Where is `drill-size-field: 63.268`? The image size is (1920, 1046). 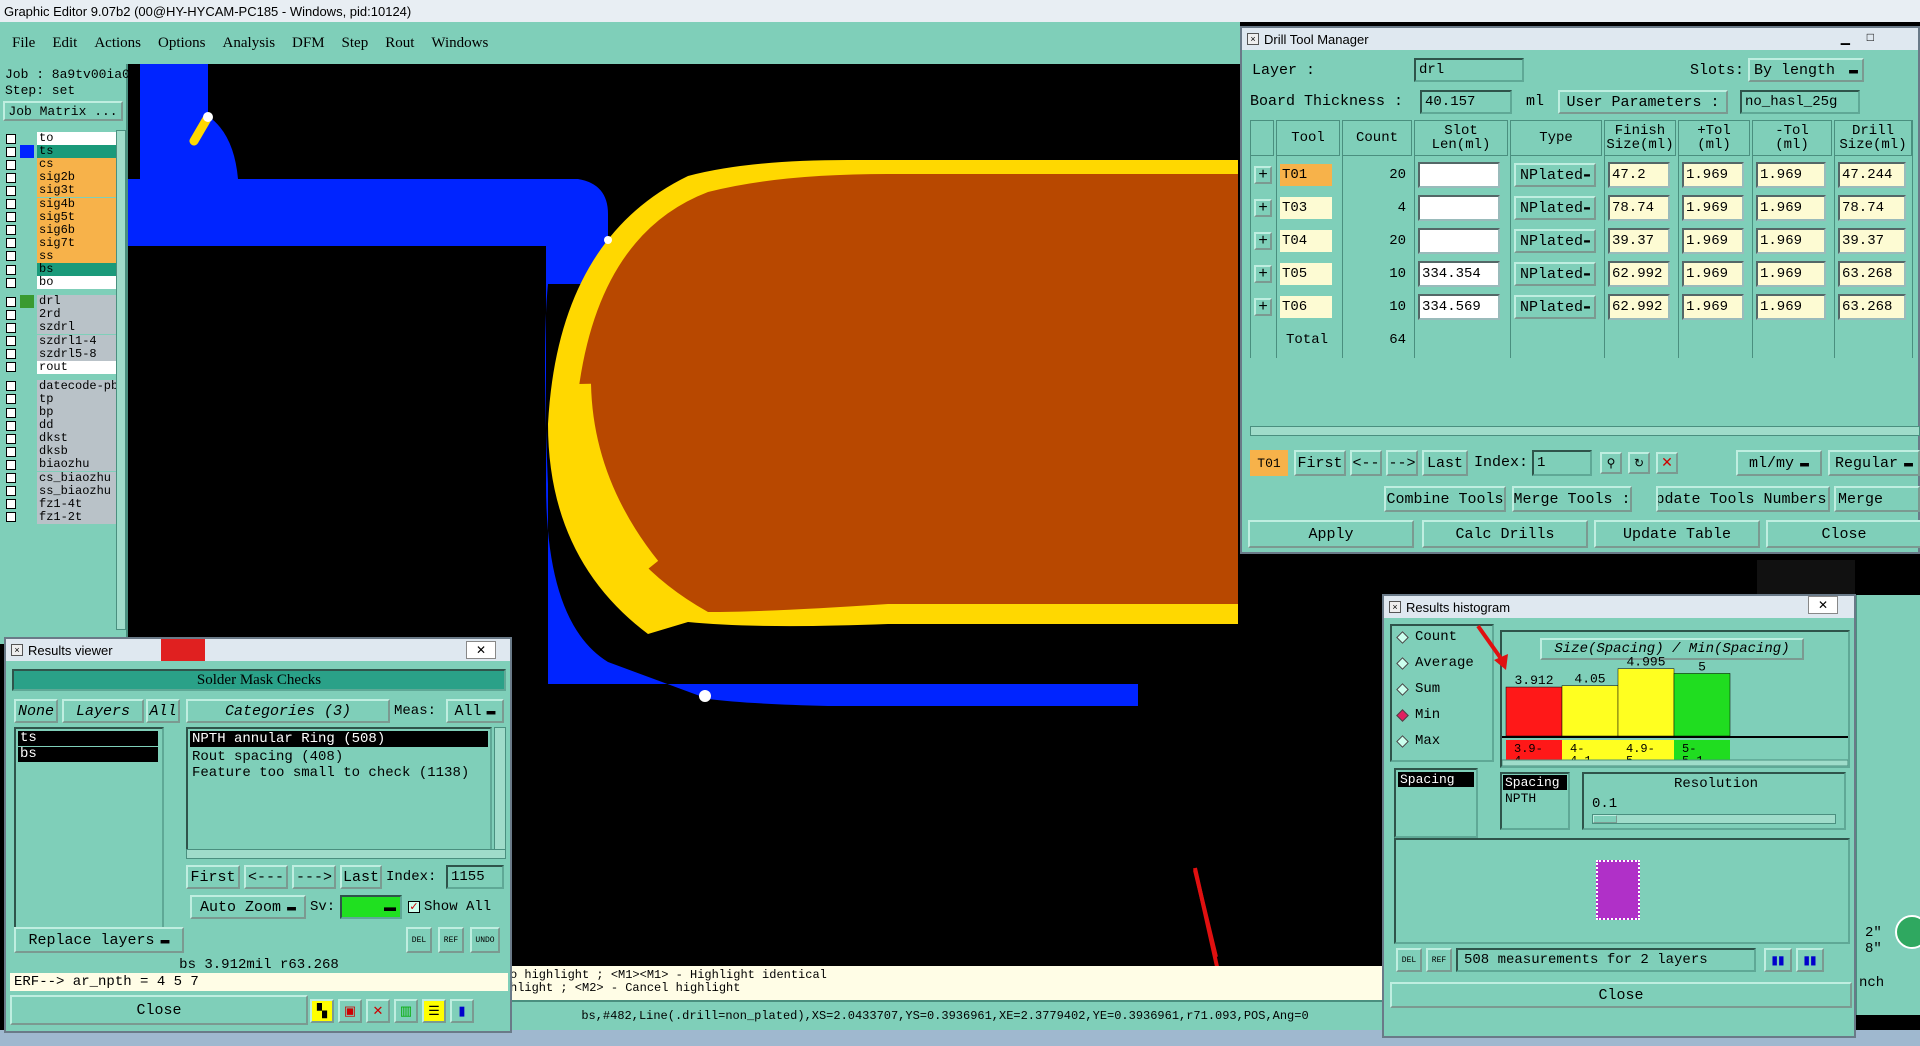 drill-size-field: 63.268 is located at coordinates (1872, 274).